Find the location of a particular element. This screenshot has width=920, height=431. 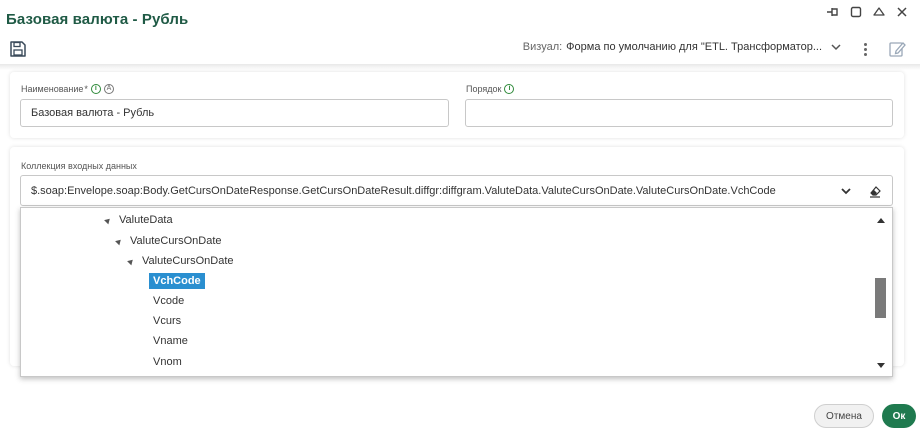

collapse-icon is located at coordinates (879, 12).